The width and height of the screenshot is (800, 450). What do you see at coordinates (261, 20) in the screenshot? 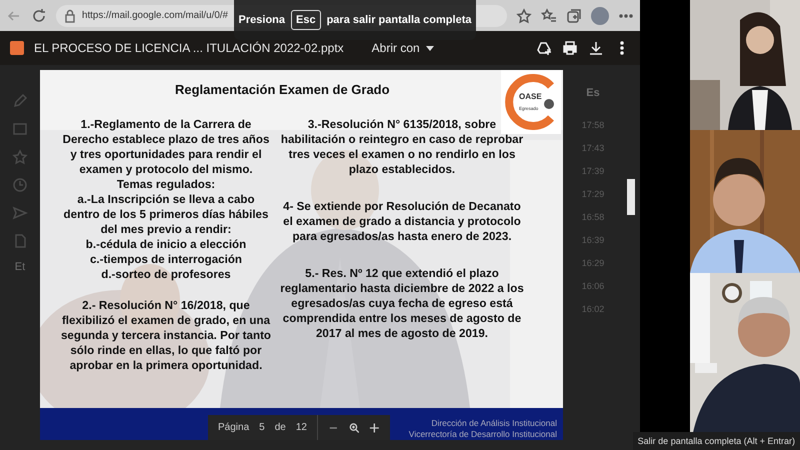
I see `notice-text: Presiona` at bounding box center [261, 20].